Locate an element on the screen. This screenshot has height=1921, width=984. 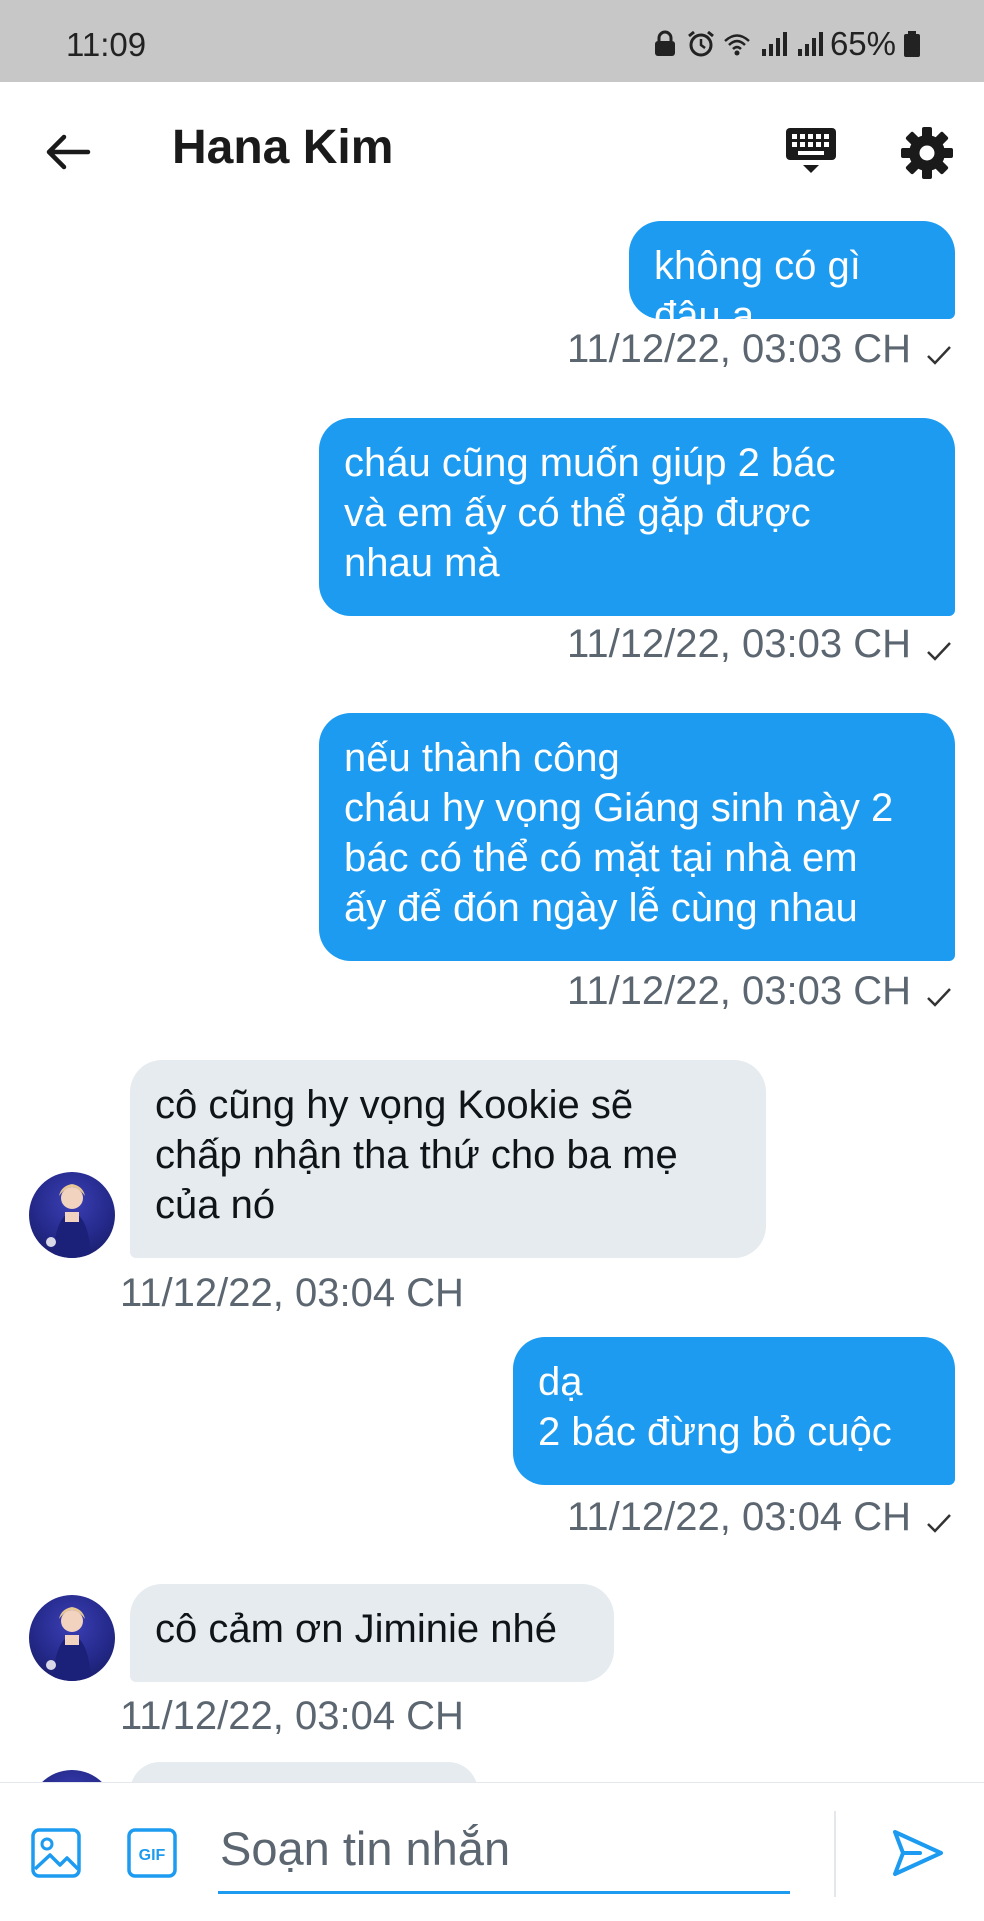
status-icons: 65% is located at coordinates (786, 44).